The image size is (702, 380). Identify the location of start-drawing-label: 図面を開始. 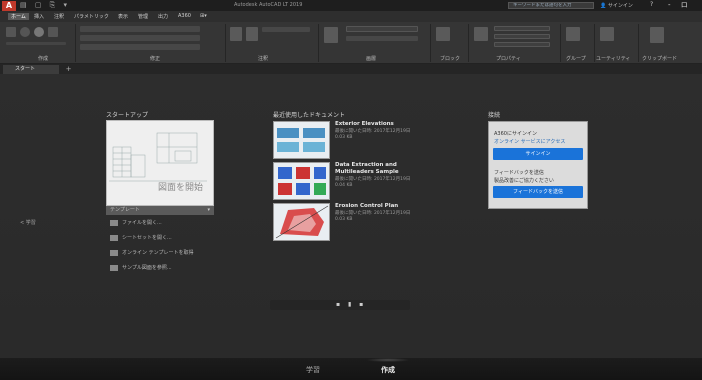
(180, 186).